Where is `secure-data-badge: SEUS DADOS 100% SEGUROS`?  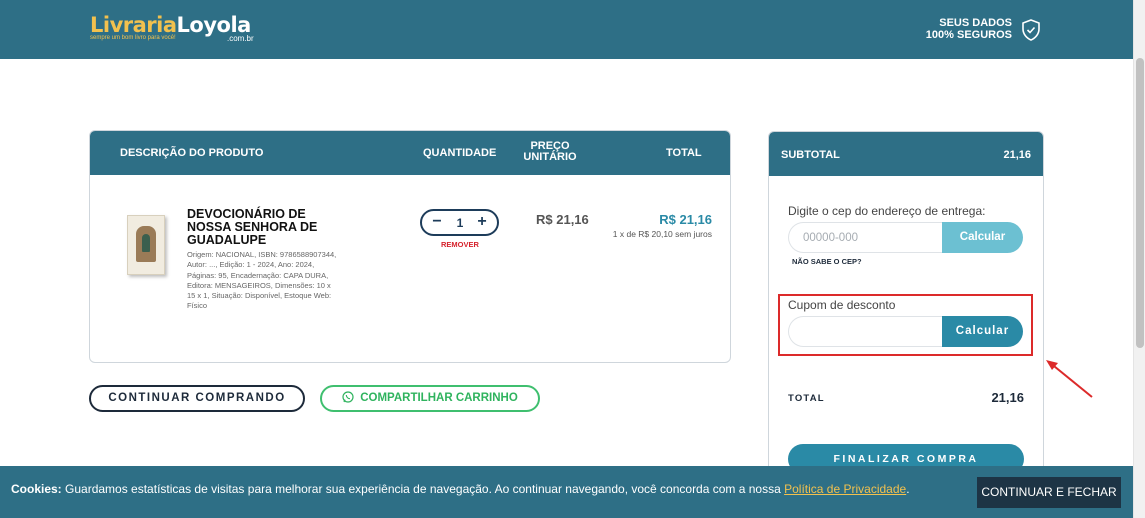 secure-data-badge: SEUS DADOS 100% SEGUROS is located at coordinates (969, 29).